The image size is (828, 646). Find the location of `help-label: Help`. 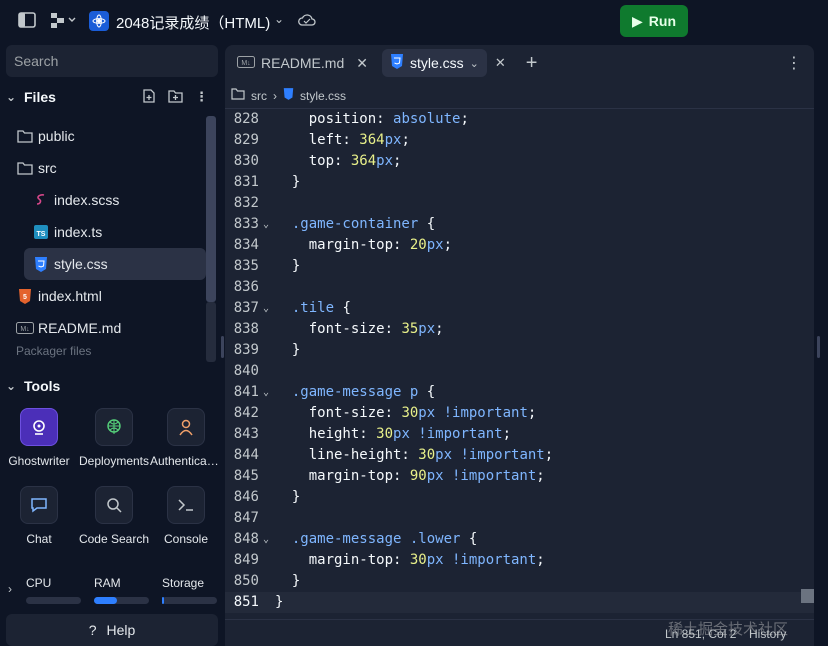

help-label: Help is located at coordinates (121, 630).